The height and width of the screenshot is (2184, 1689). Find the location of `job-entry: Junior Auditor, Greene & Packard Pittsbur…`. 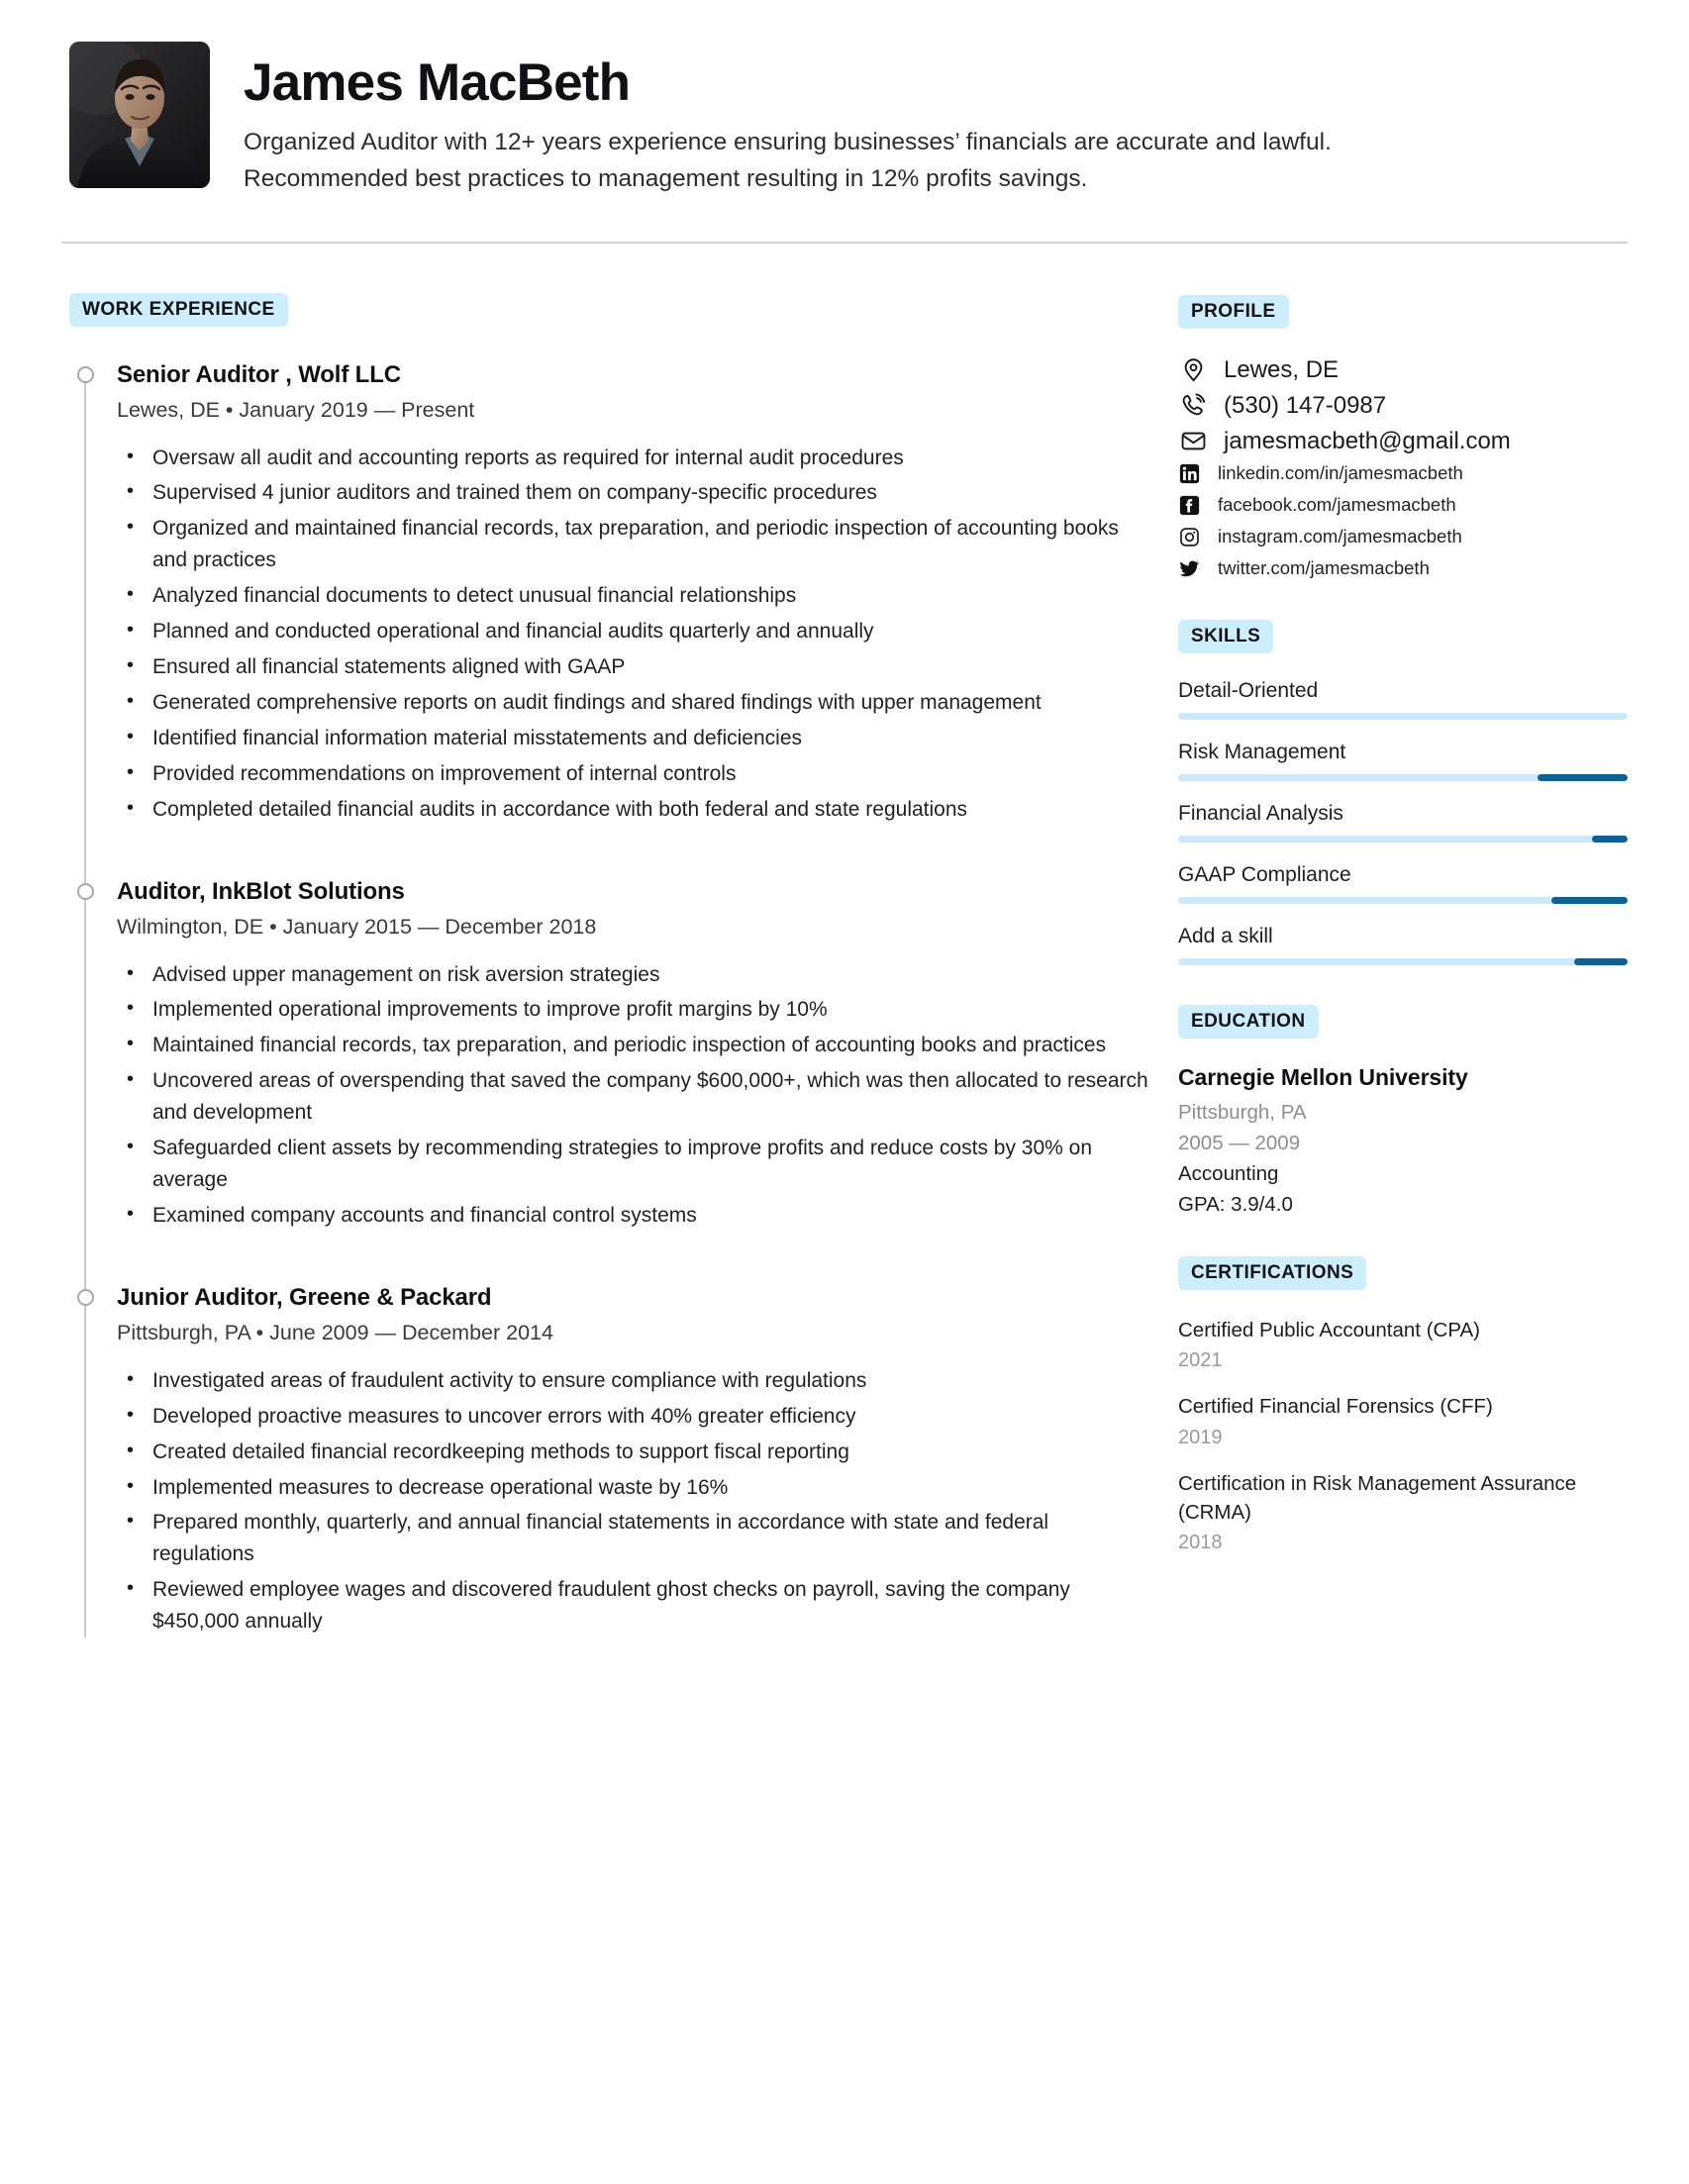

job-entry: Junior Auditor, Greene & Packard Pittsbur… is located at coordinates (612, 1460).